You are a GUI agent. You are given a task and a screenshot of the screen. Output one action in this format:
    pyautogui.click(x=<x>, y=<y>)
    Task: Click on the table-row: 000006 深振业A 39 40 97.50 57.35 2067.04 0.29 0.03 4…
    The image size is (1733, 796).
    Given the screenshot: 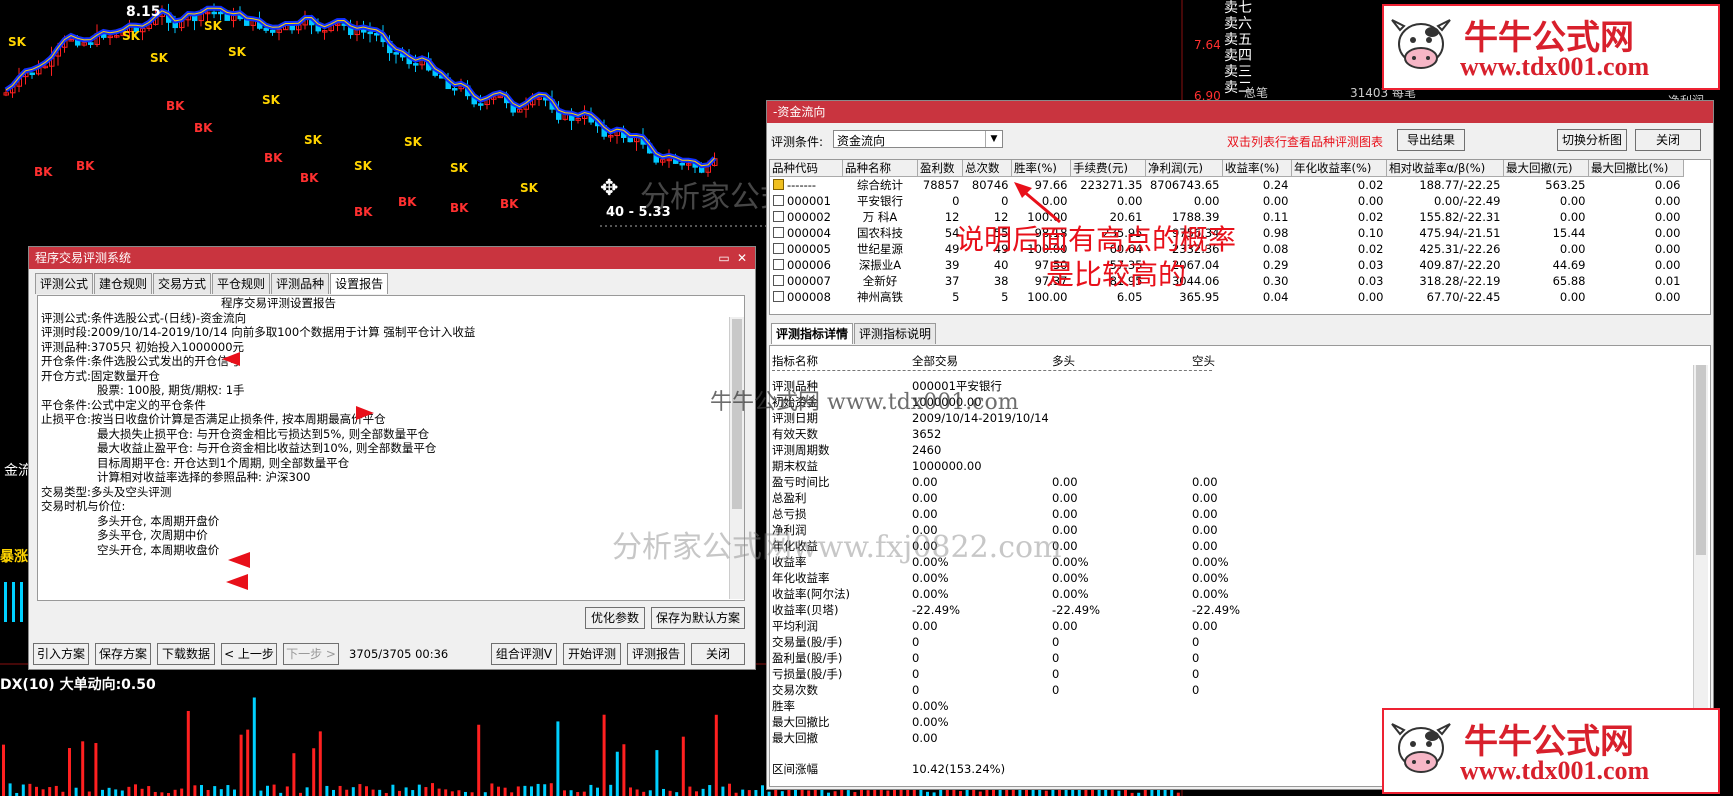 What is the action you would take?
    pyautogui.click(x=1227, y=265)
    